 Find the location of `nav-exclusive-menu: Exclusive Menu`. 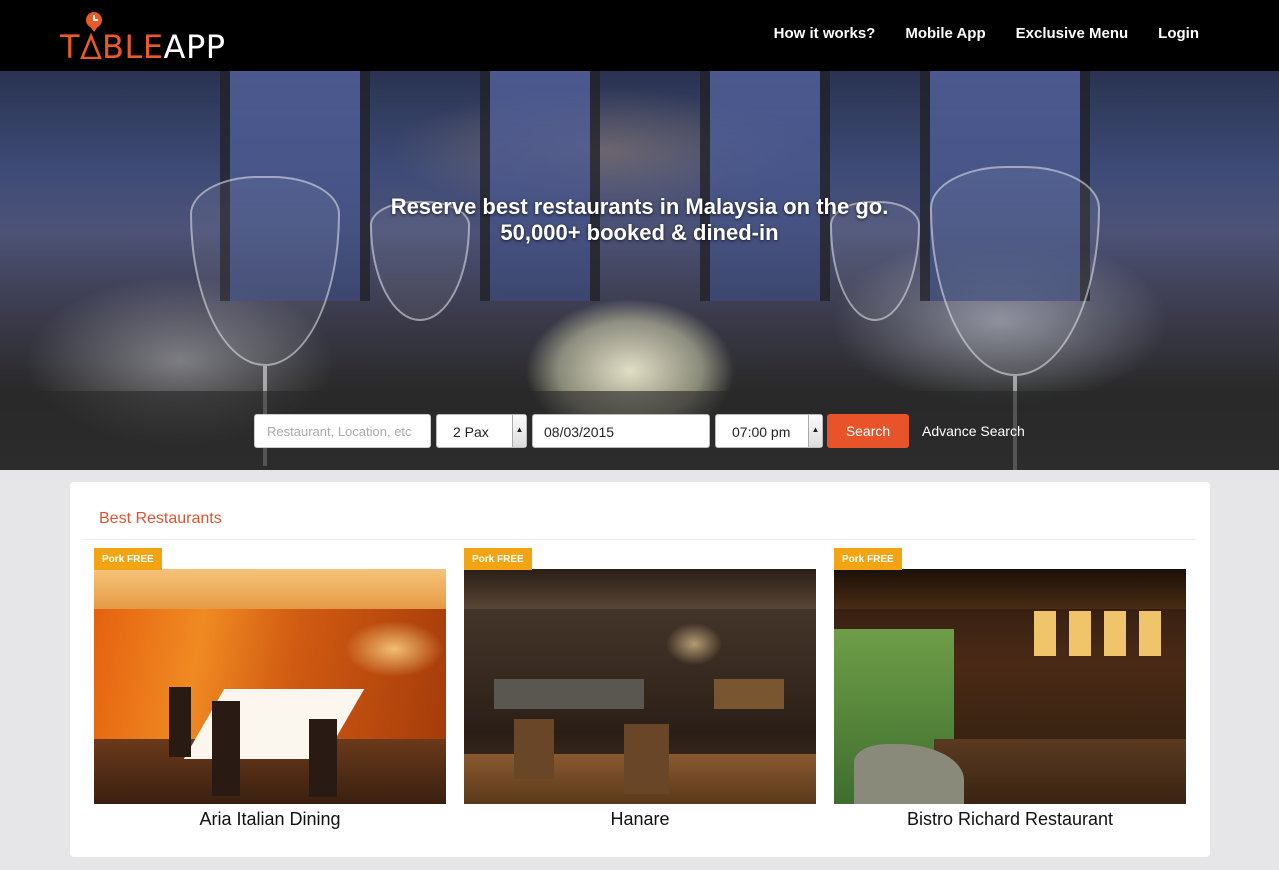

nav-exclusive-menu: Exclusive Menu is located at coordinates (1072, 33).